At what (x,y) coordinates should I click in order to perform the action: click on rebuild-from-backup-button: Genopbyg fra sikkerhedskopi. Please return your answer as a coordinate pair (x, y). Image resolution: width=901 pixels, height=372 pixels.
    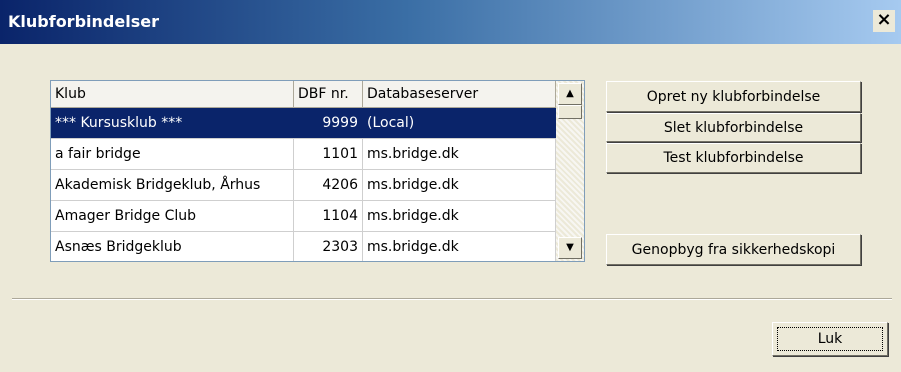
    Looking at the image, I should click on (733, 249).